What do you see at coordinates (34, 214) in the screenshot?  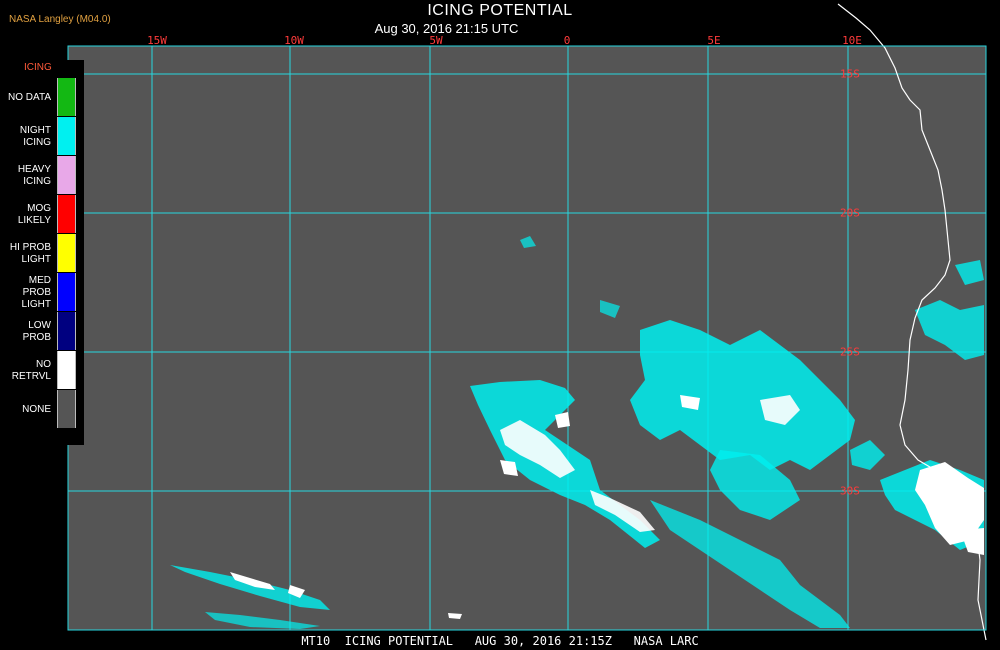 I see `legend-label: MOG LIKELY` at bounding box center [34, 214].